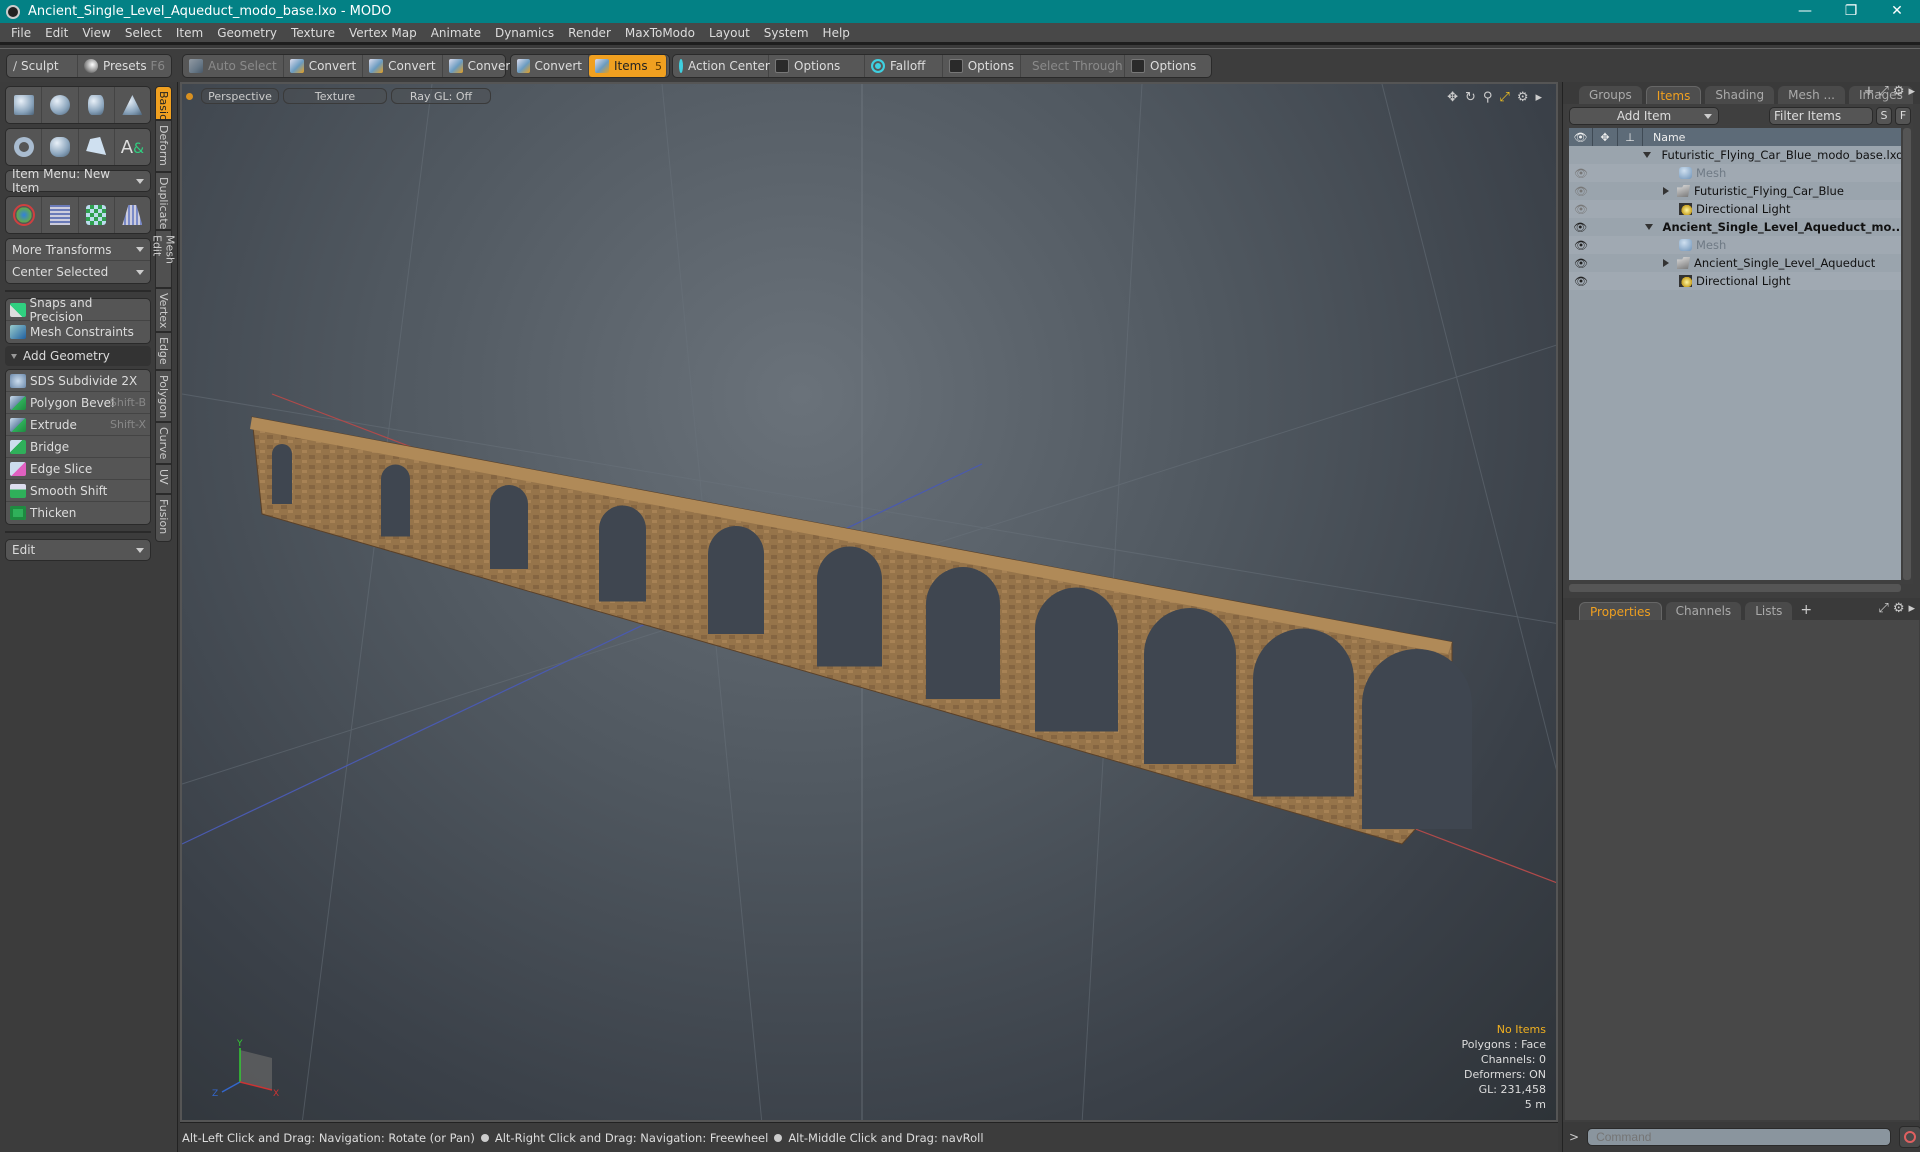 This screenshot has height=1152, width=1920. What do you see at coordinates (1488, 97) in the screenshot?
I see `zoom-icon: ⚲` at bounding box center [1488, 97].